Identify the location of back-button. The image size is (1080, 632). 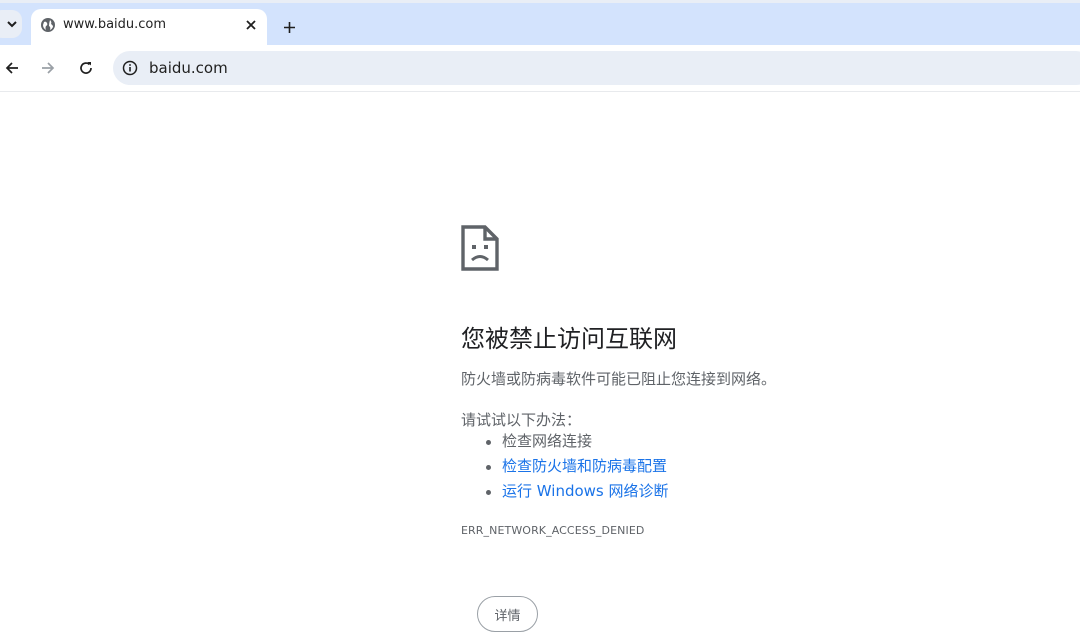
(12, 68).